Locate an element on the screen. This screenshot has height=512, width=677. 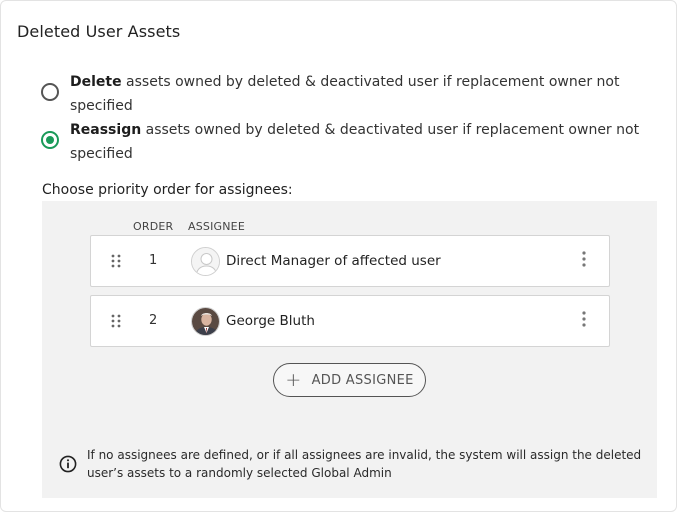
order-column-header: ORDER is located at coordinates (153, 226).